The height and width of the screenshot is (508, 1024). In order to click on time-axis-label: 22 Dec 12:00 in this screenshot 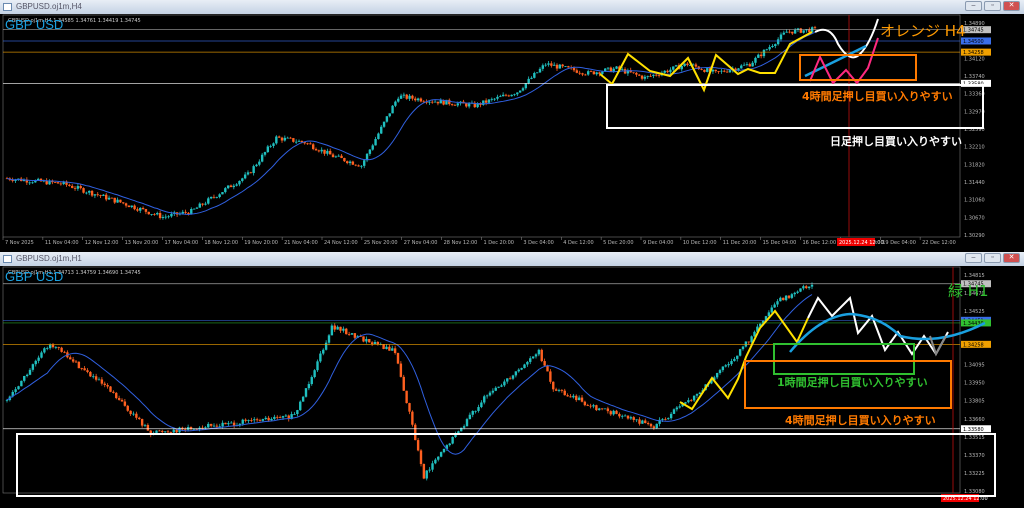, I will do `click(939, 243)`.